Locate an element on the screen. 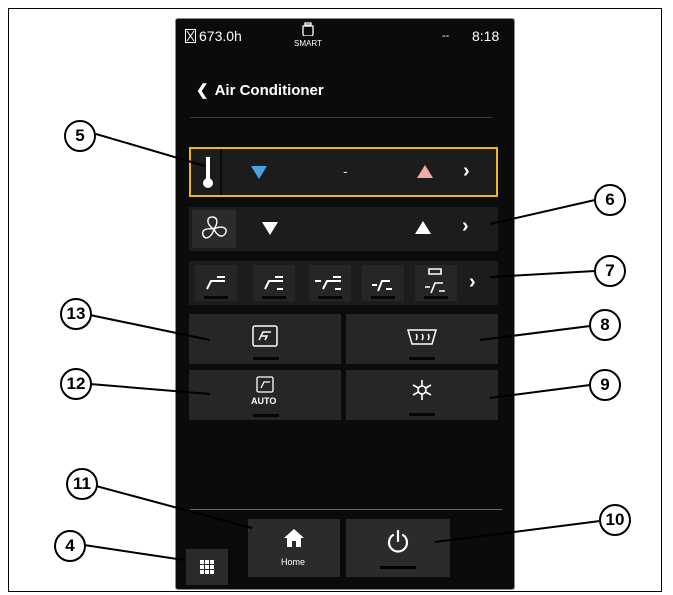 The image size is (673, 595). callout-10: 10 is located at coordinates (615, 520).